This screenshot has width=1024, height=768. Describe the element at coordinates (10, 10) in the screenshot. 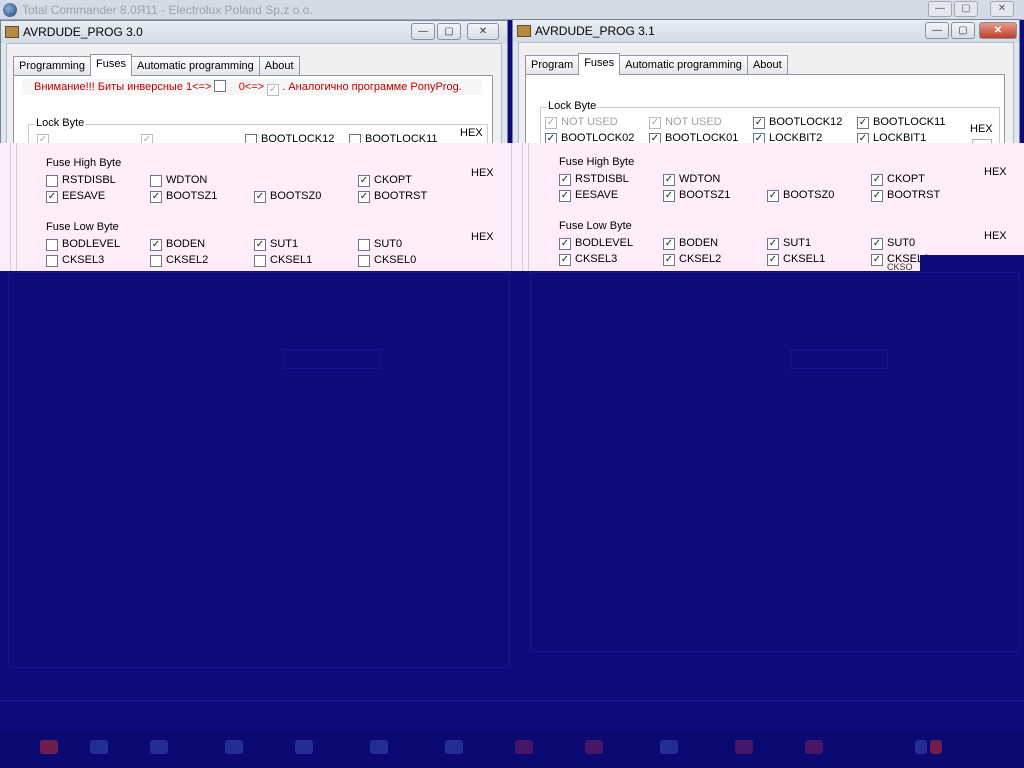

I see `total-commander-icon` at that location.